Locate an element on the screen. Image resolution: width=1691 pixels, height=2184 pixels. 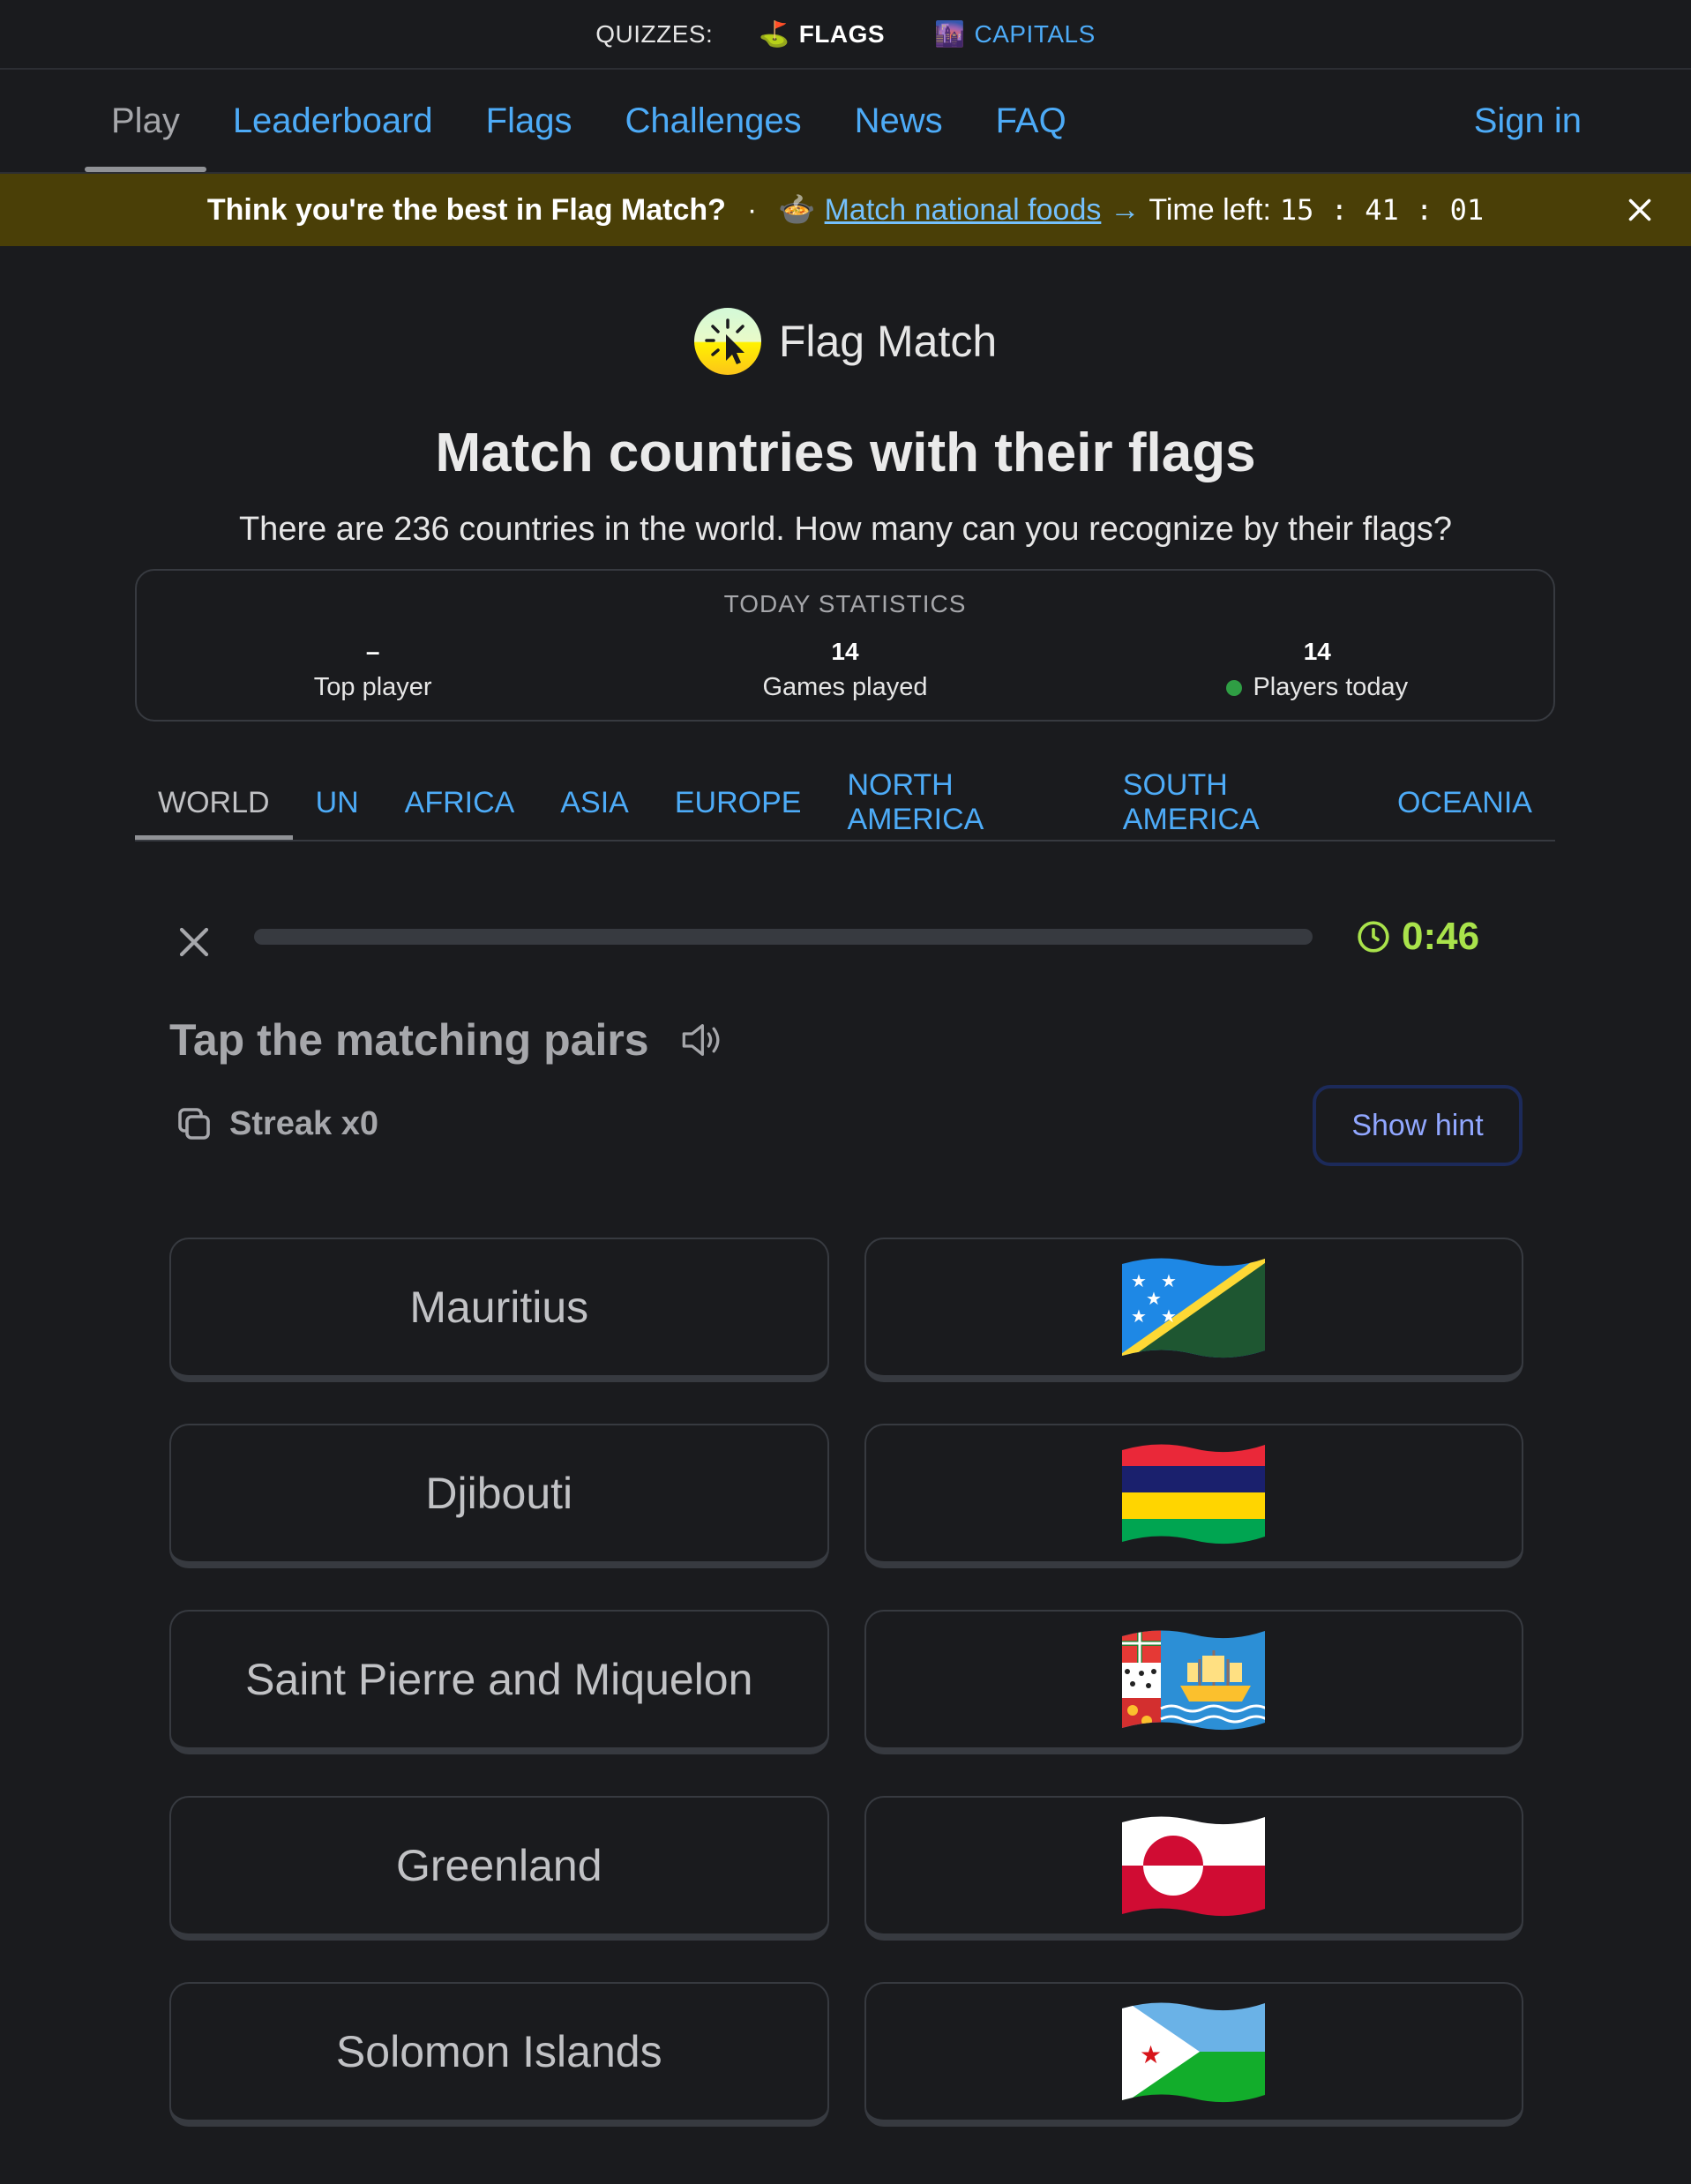
speaker-icon is located at coordinates (700, 1040).